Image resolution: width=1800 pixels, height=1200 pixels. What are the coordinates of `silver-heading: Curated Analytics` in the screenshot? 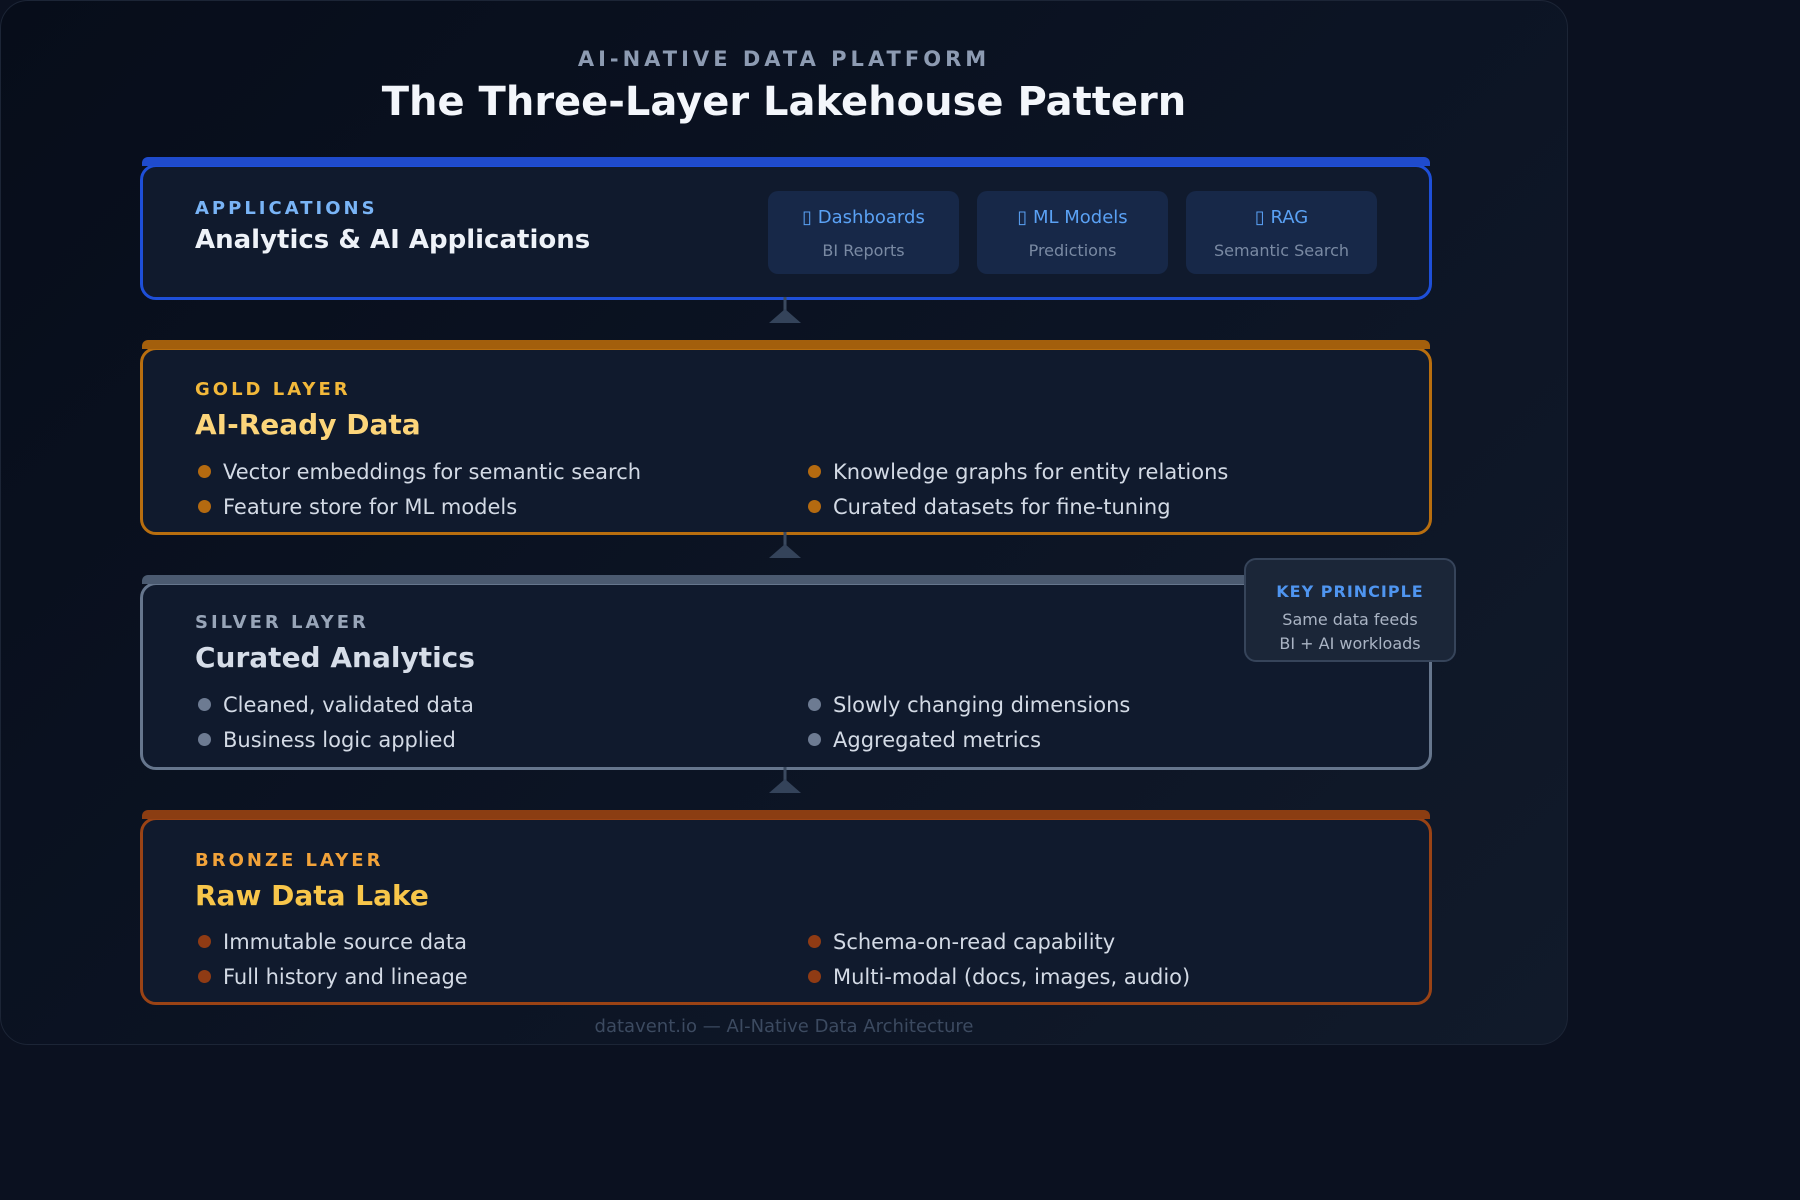 It's located at (335, 657).